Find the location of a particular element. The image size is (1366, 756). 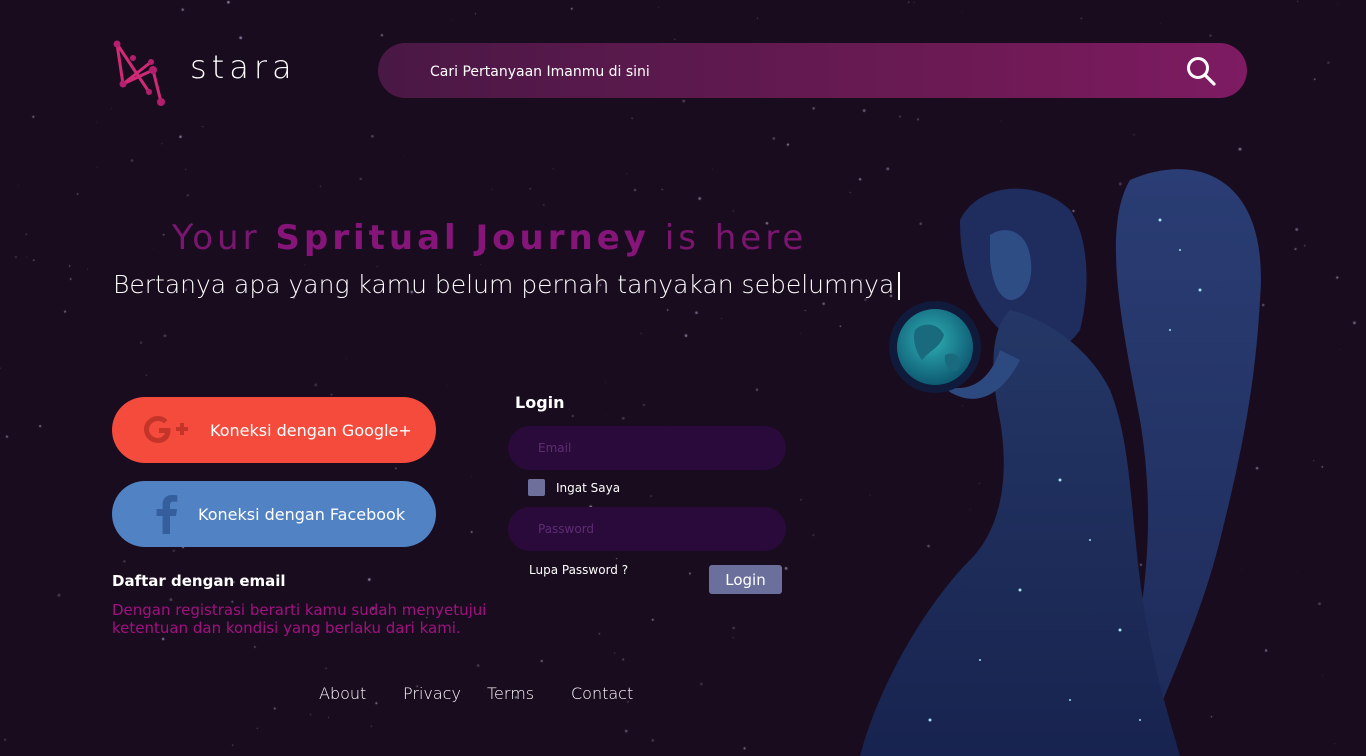

brand-name: stara is located at coordinates (243, 67).